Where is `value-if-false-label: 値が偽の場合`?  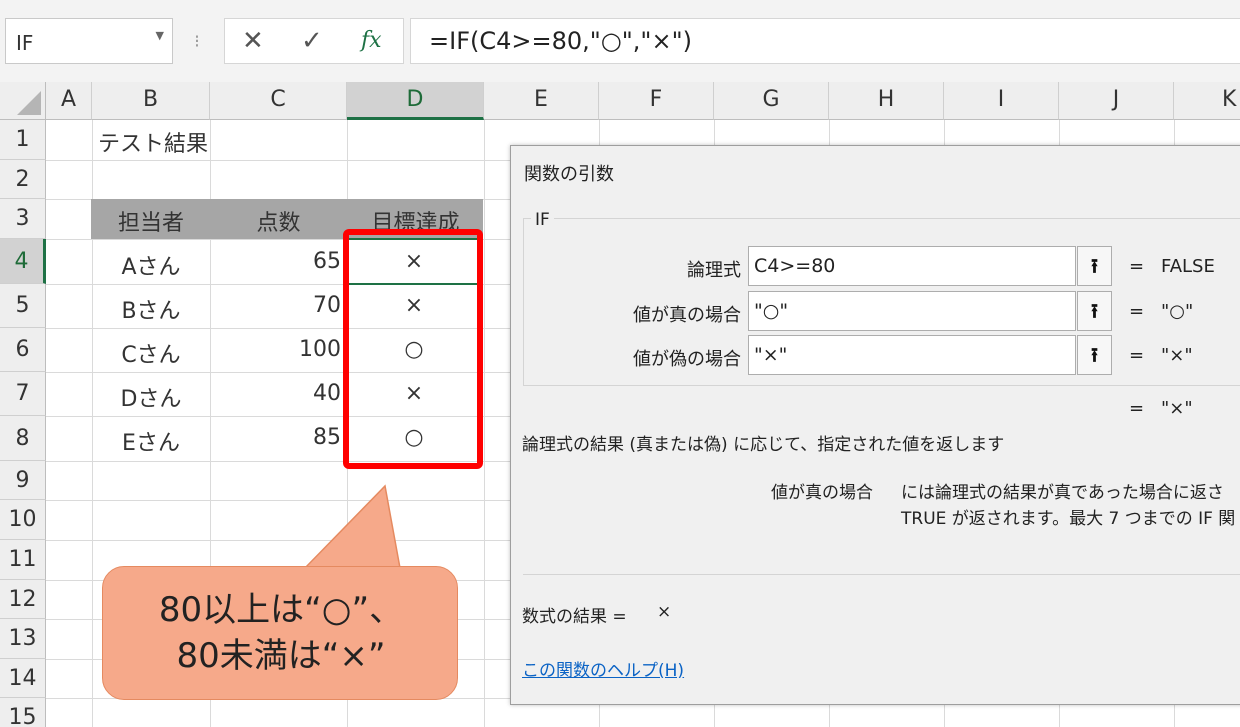 value-if-false-label: 値が偽の場合 is located at coordinates (687, 359).